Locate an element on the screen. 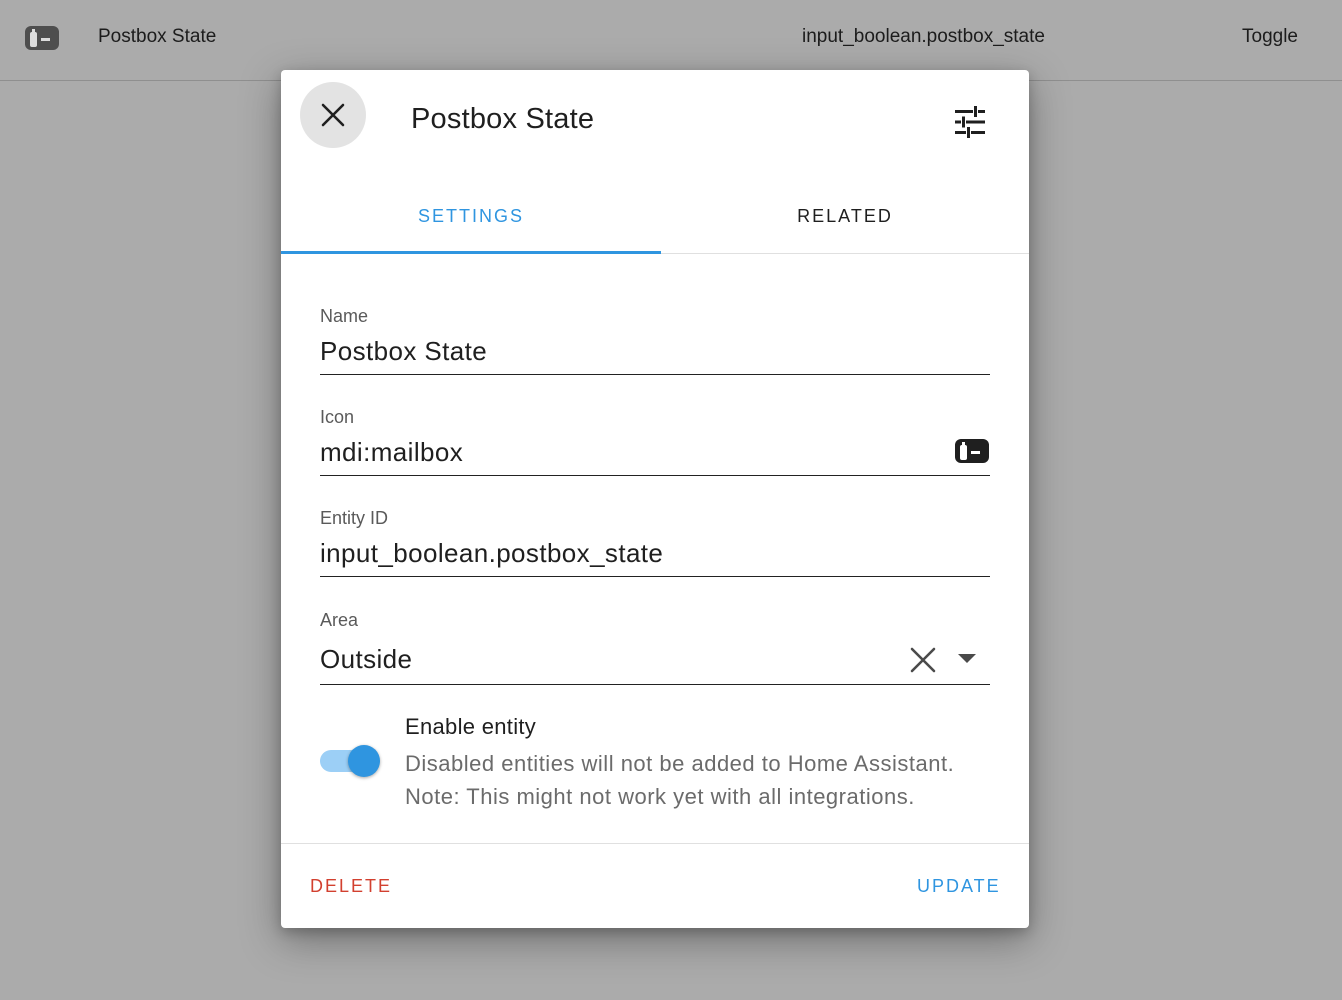  tab-related: RELATED is located at coordinates (845, 216).